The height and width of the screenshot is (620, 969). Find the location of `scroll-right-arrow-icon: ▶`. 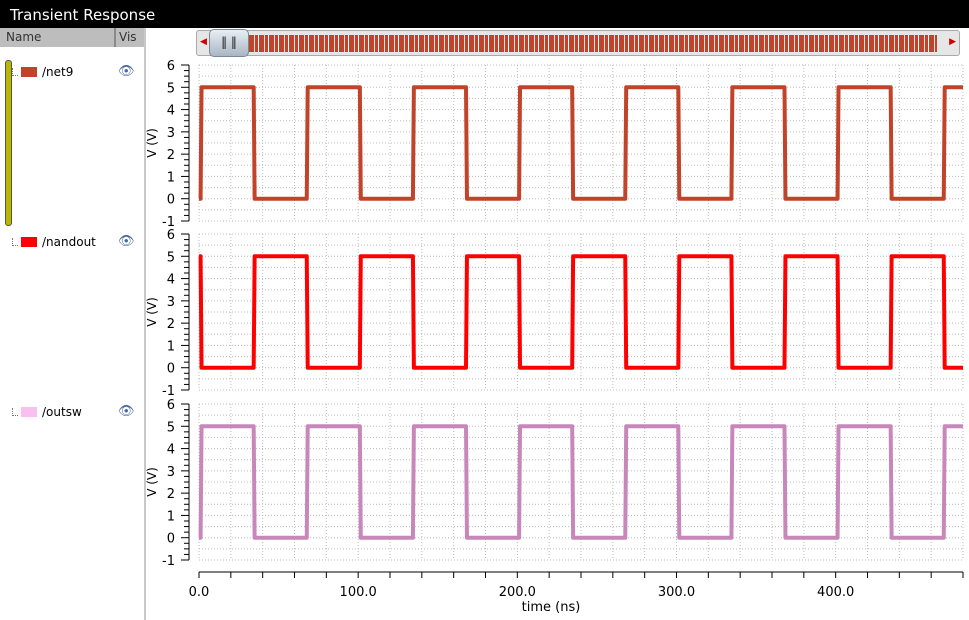

scroll-right-arrow-icon: ▶ is located at coordinates (952, 42).